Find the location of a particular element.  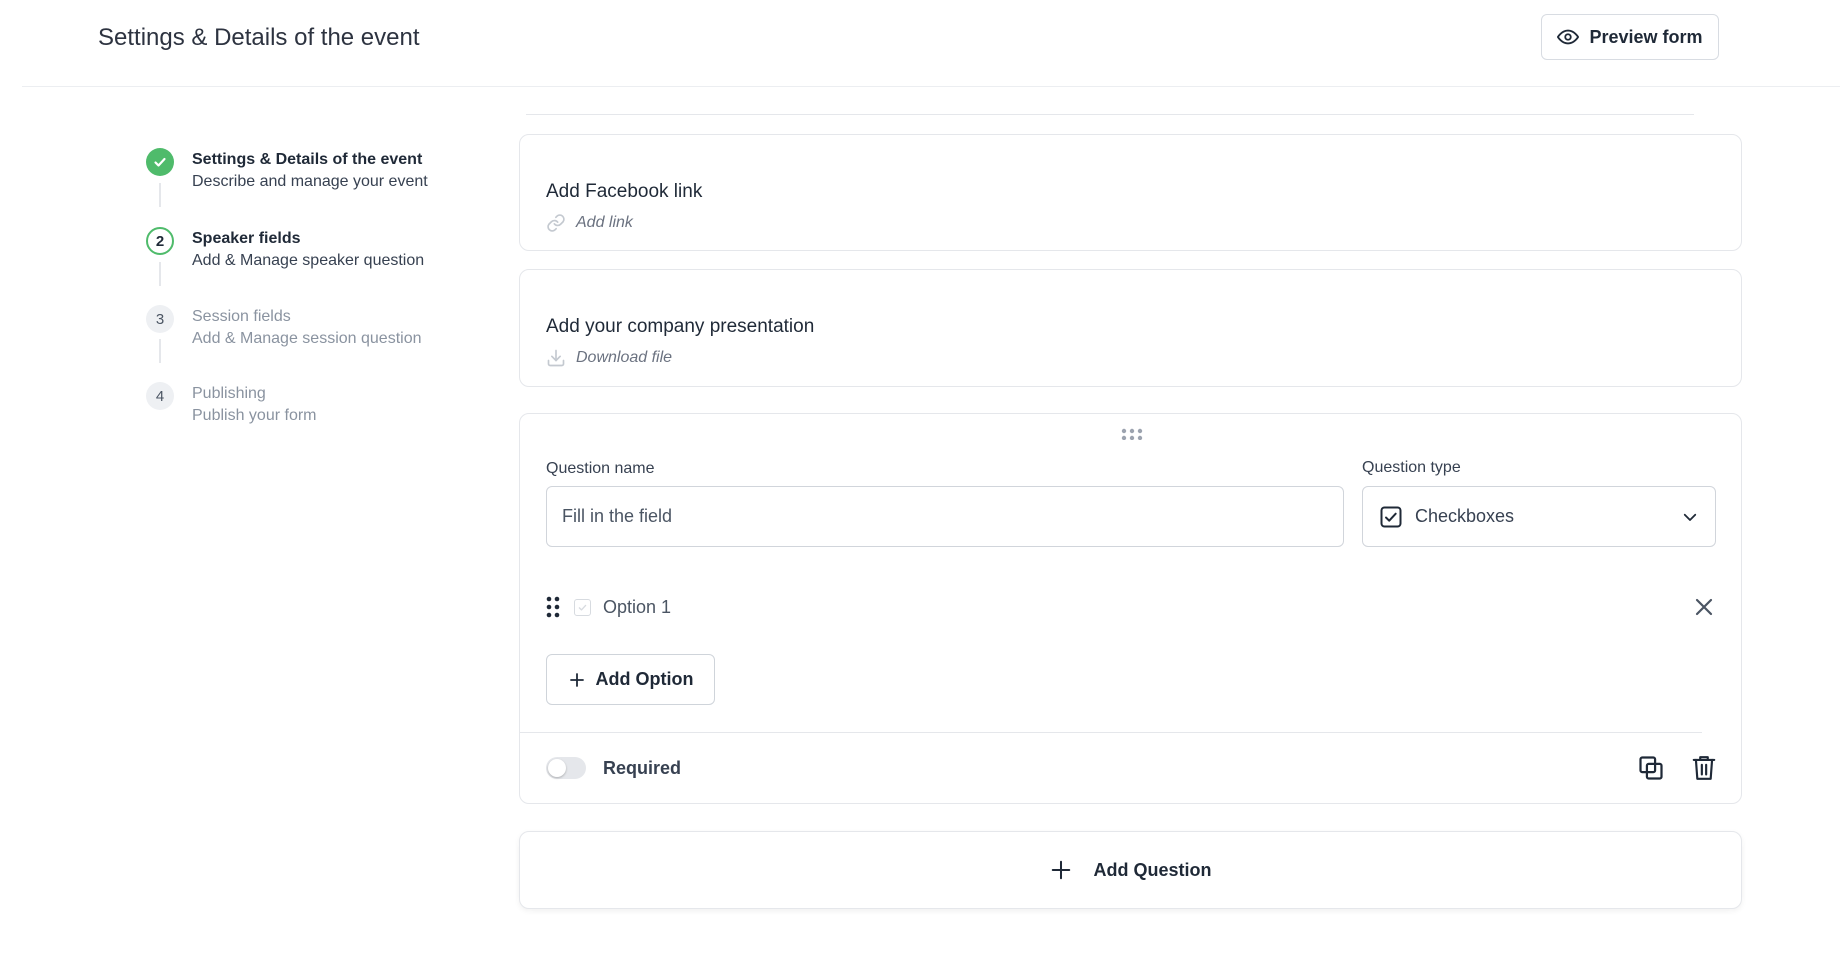

check-icon is located at coordinates (160, 162).